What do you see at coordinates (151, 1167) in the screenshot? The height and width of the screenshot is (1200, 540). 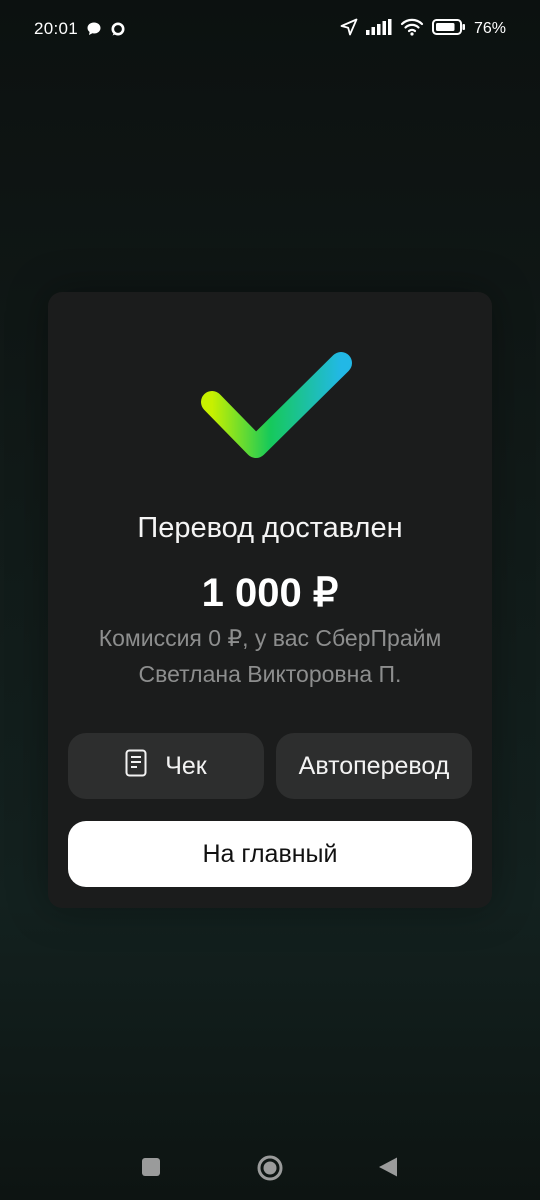 I see `recents-square-icon` at bounding box center [151, 1167].